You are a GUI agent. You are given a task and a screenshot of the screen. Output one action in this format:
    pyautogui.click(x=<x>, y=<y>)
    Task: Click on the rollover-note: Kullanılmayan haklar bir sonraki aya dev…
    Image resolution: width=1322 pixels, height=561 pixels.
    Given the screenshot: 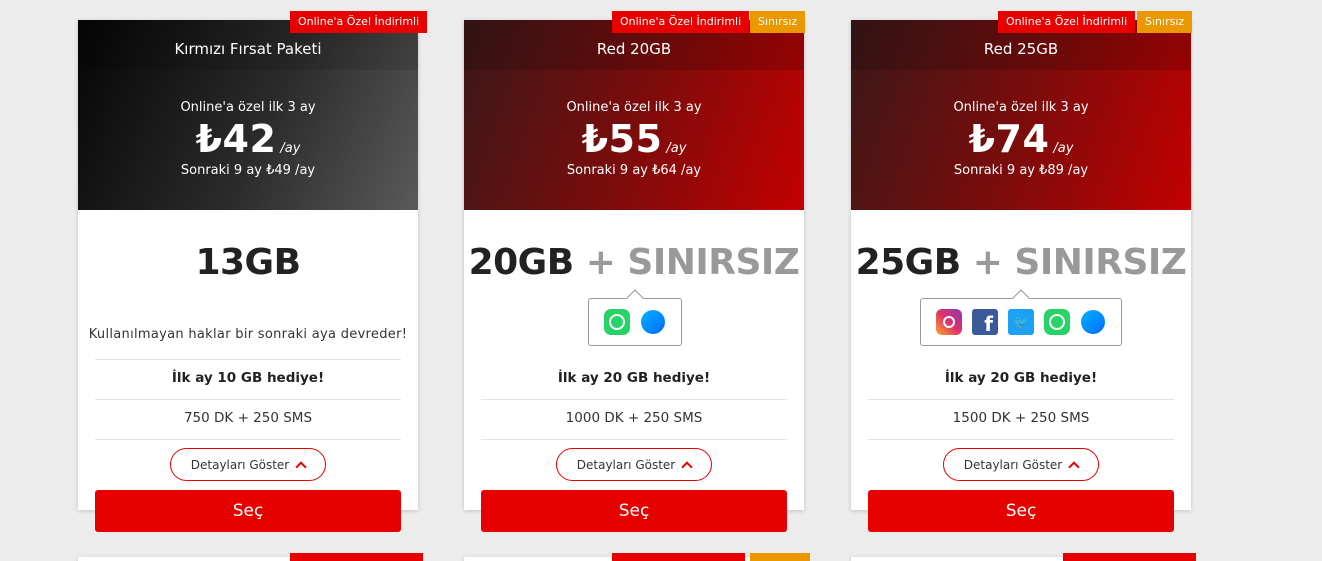 What is the action you would take?
    pyautogui.click(x=248, y=334)
    